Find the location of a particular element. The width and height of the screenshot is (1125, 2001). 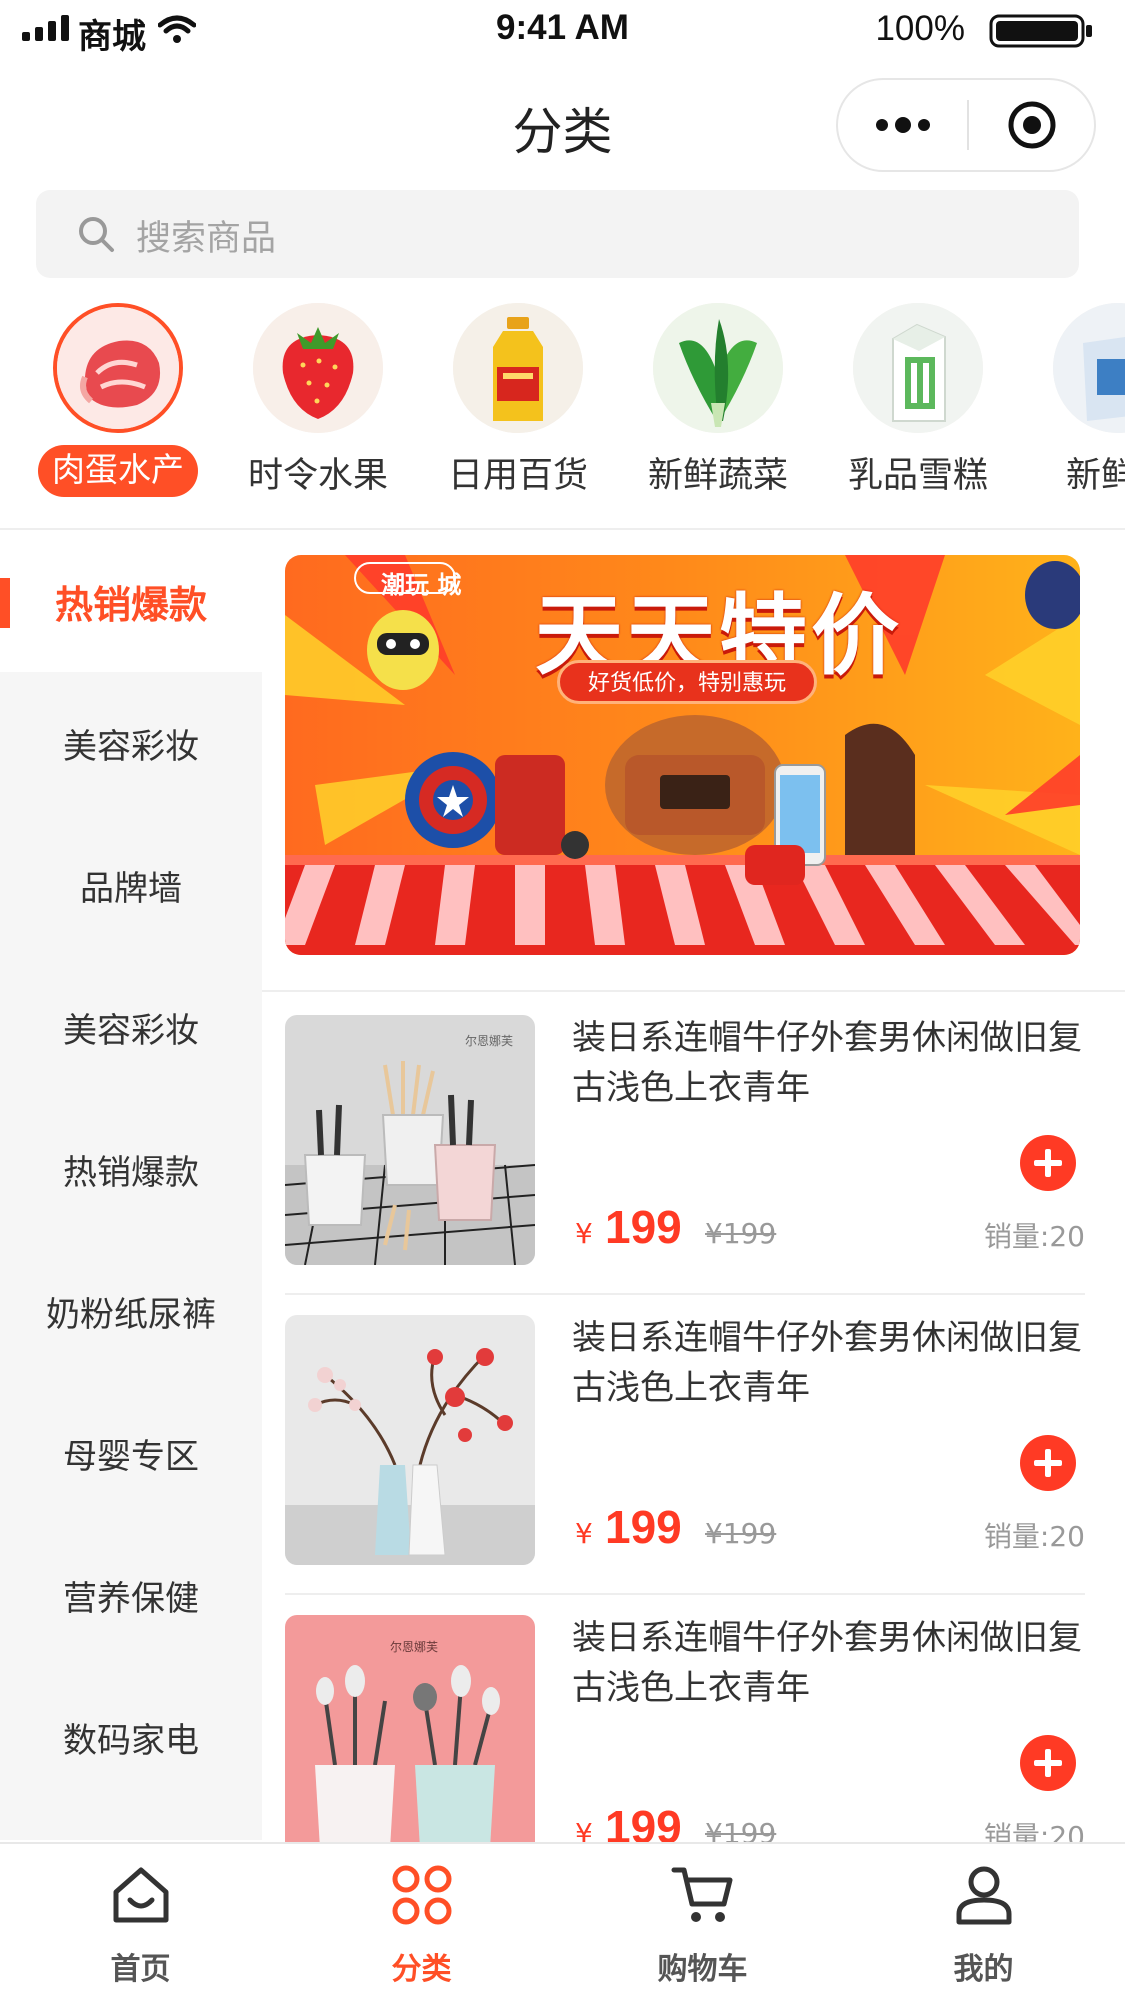

promo-banner: 潮玩 城 天天特价 好货低价，特别惠玩 is located at coordinates (682, 755).